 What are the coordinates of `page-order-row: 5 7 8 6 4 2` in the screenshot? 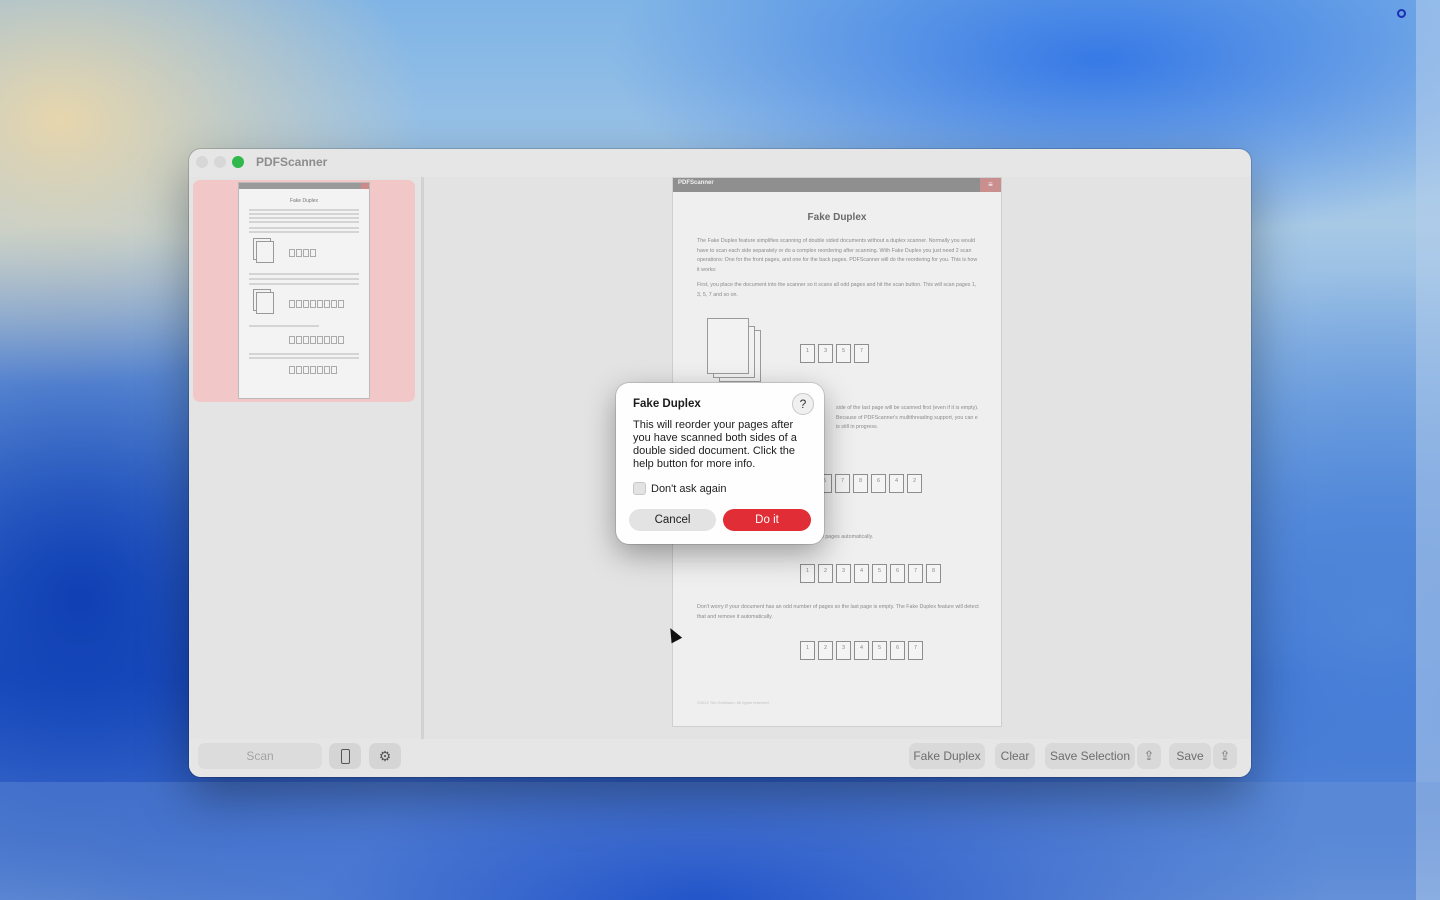 It's located at (869, 483).